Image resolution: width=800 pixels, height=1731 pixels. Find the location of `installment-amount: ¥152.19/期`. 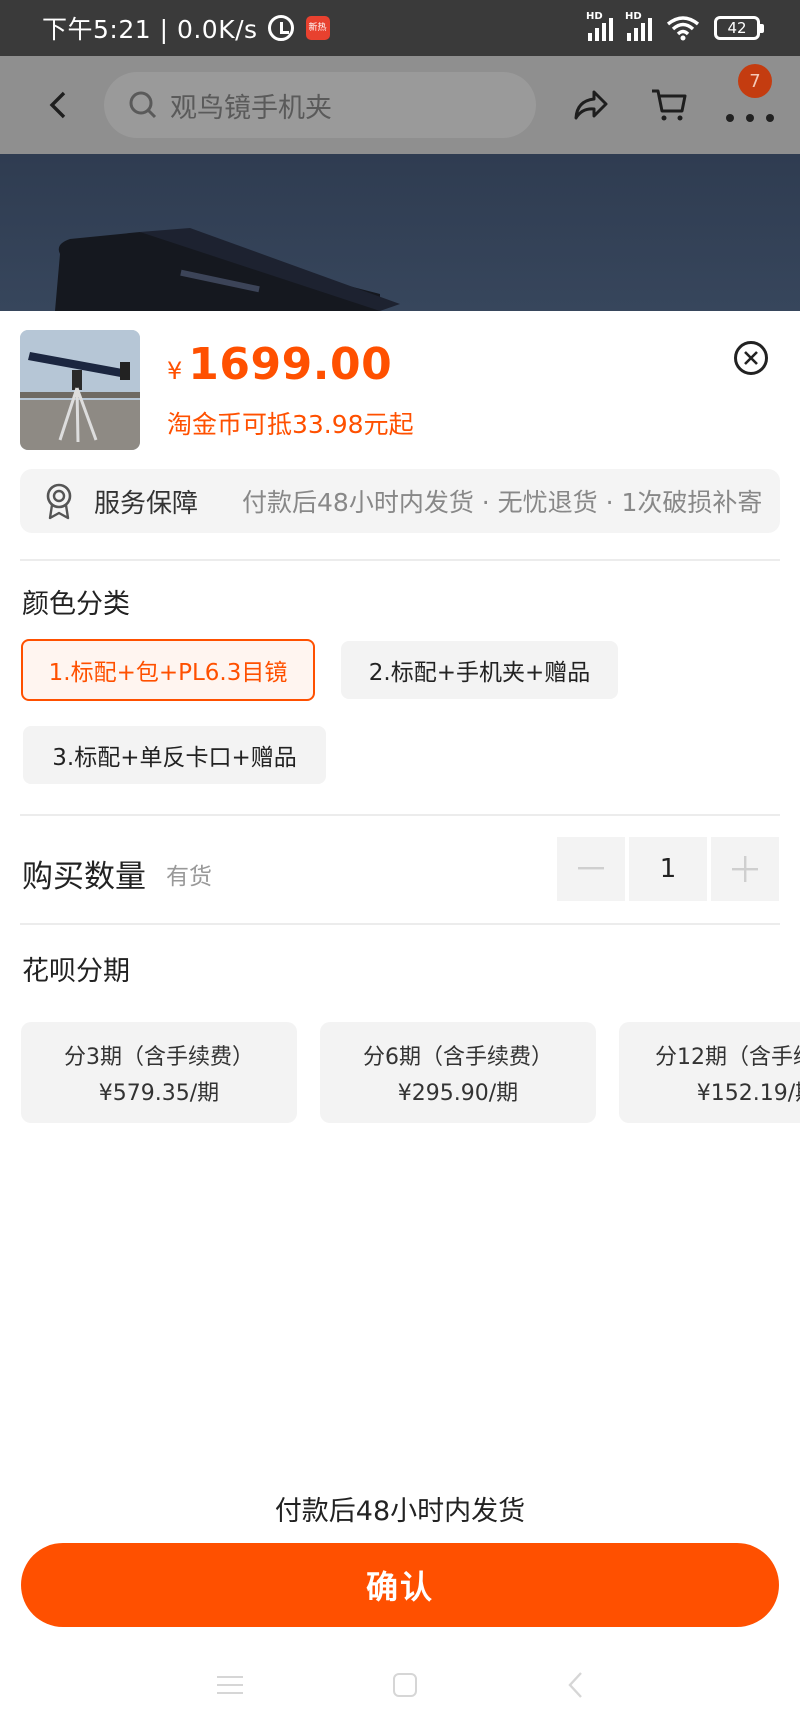

installment-amount: ¥152.19/期 is located at coordinates (748, 1093).